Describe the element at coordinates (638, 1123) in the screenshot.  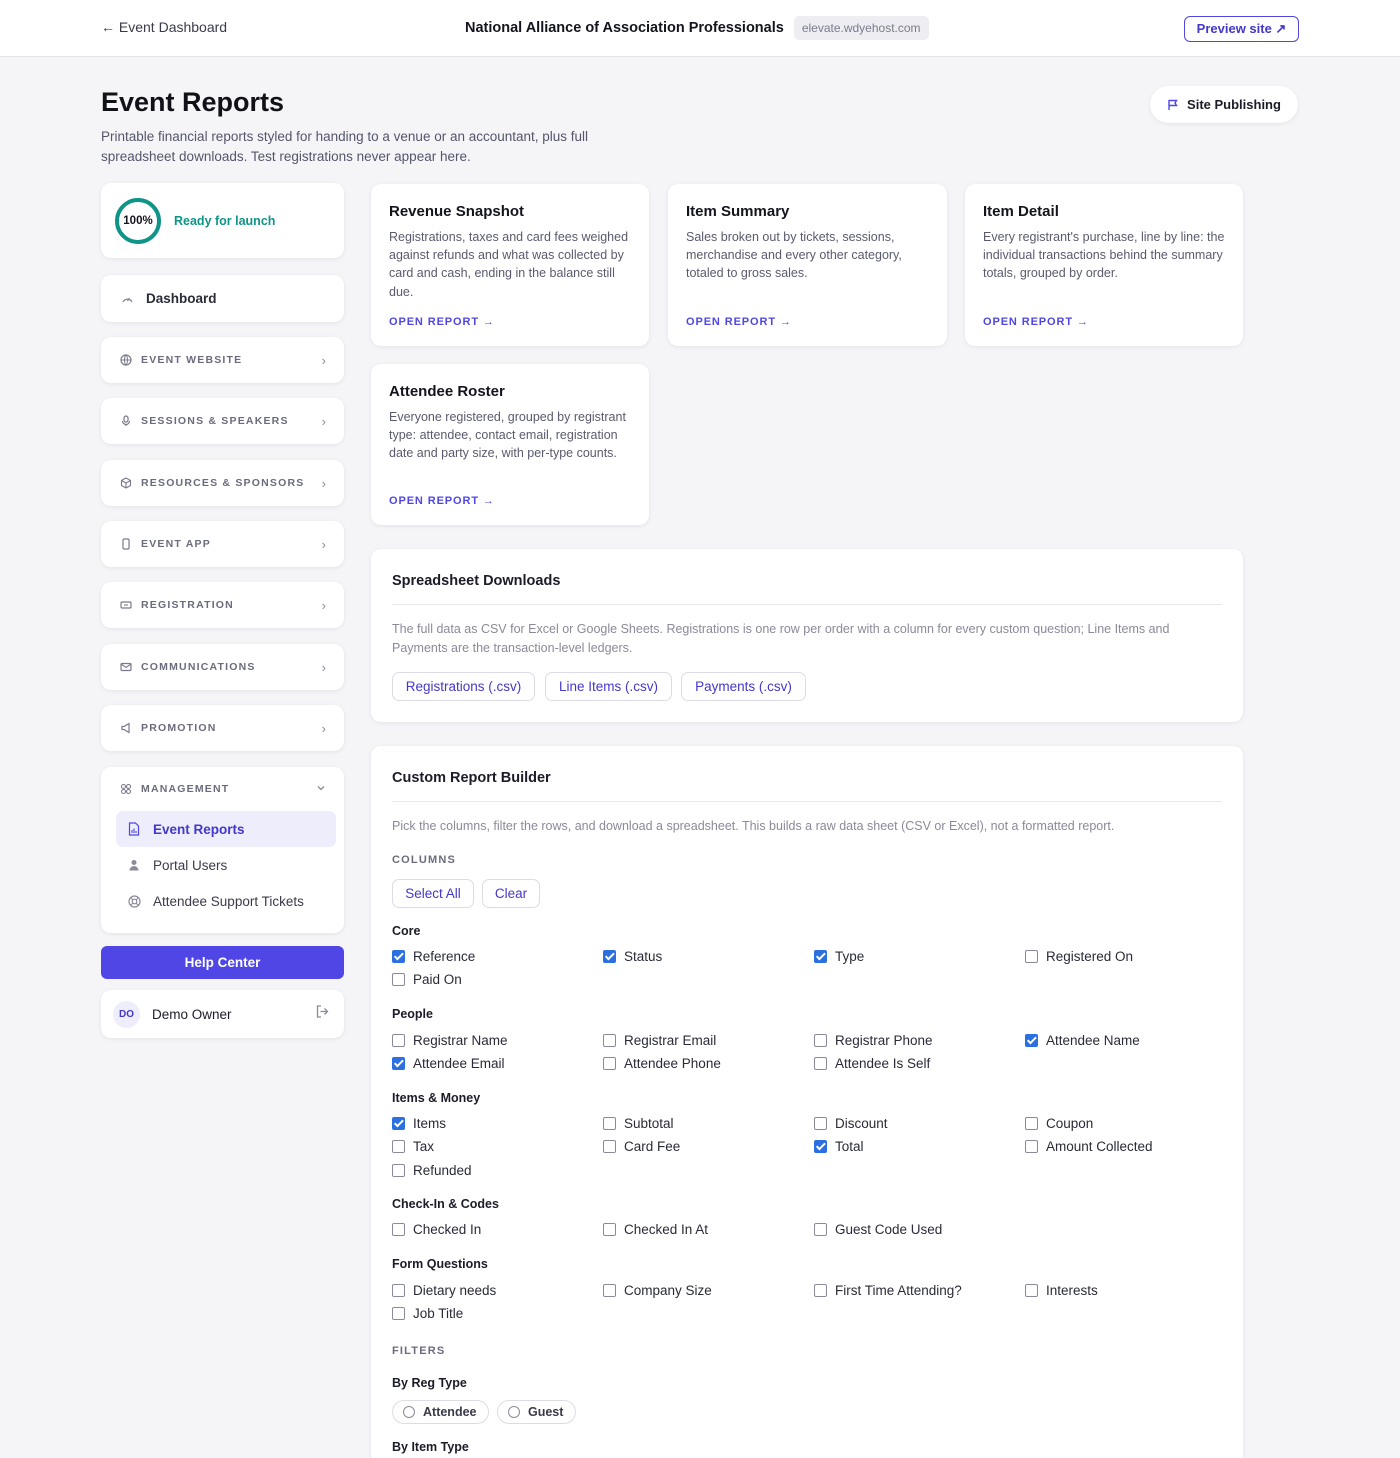
I see `column-checkbox-subtotal: Subtotal` at that location.